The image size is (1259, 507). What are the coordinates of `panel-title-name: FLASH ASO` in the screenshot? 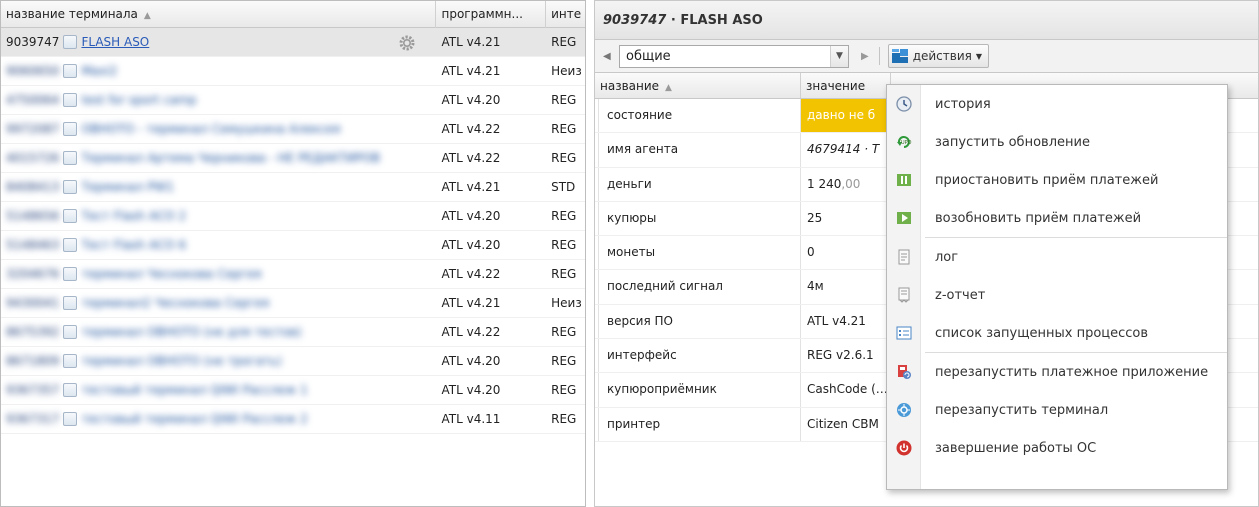 It's located at (721, 20).